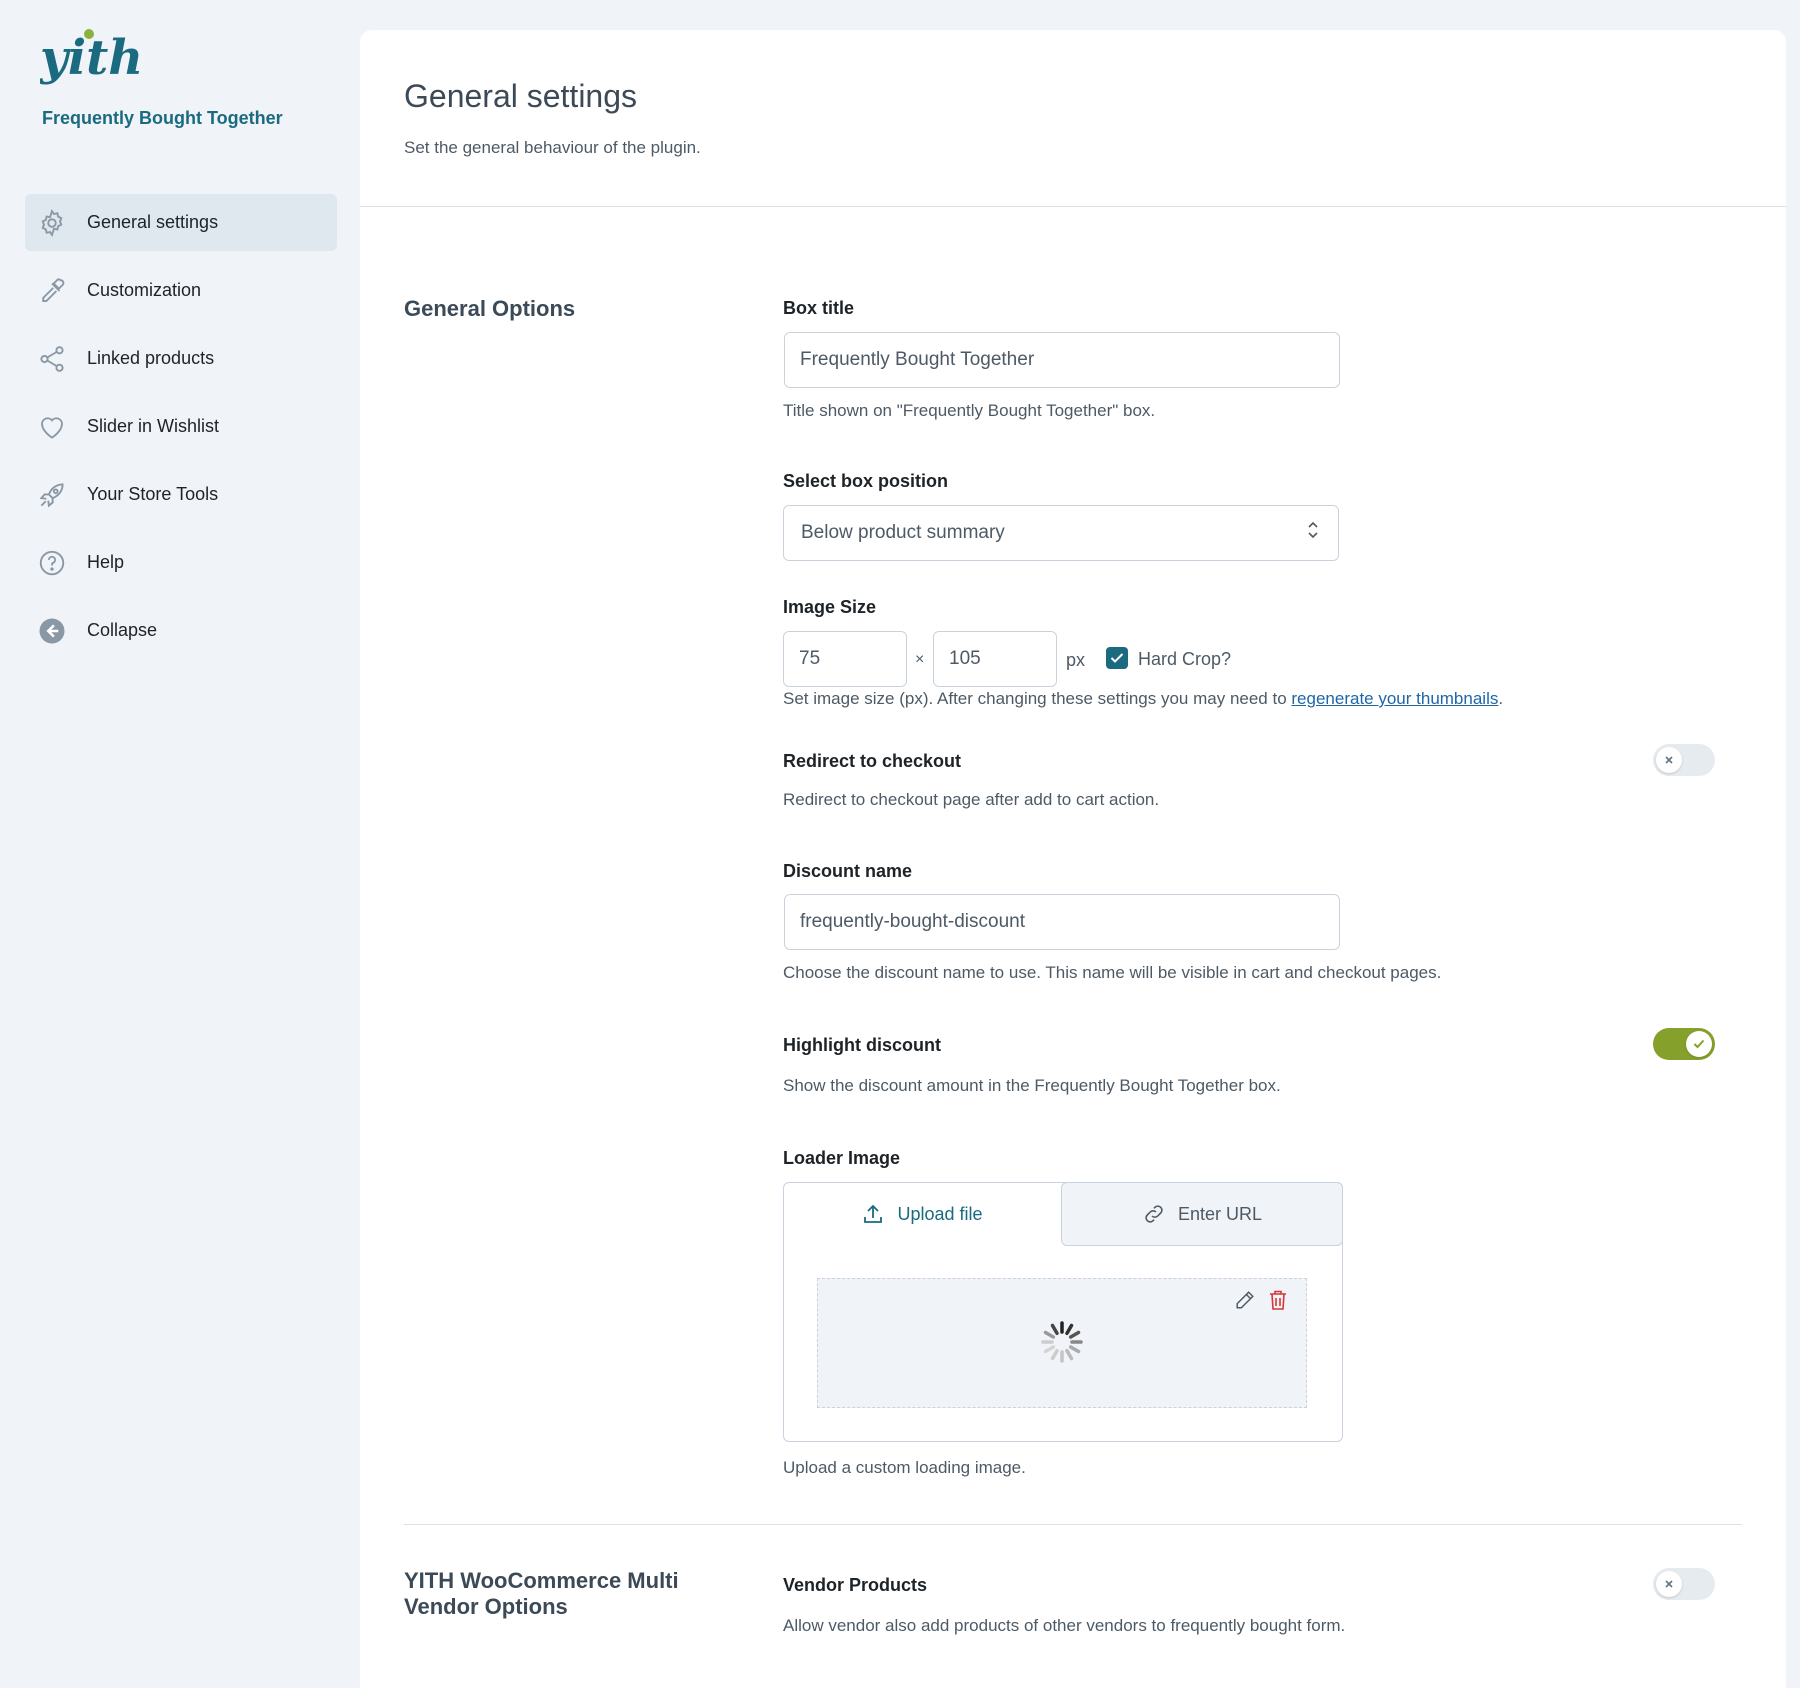  What do you see at coordinates (52, 631) in the screenshot?
I see `arrow-left-circle-icon` at bounding box center [52, 631].